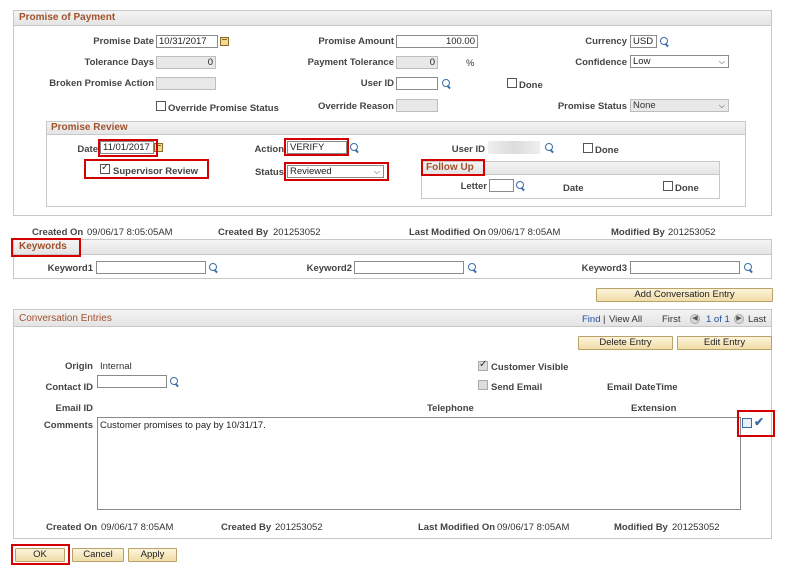  Describe the element at coordinates (356, 41) in the screenshot. I see `promise-amount-label: Promise Amount` at that location.